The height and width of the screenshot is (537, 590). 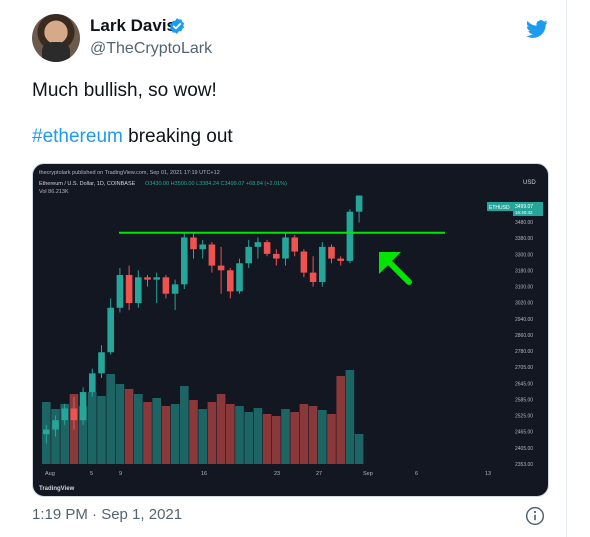 What do you see at coordinates (57, 489) in the screenshot?
I see `tradingview-watermark: TradingView` at bounding box center [57, 489].